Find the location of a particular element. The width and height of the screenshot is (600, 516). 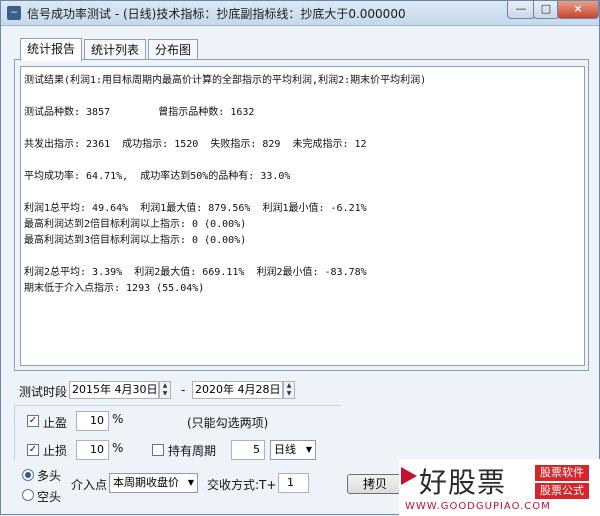

tab-statistics-report: 统计报告 is located at coordinates (51, 49).